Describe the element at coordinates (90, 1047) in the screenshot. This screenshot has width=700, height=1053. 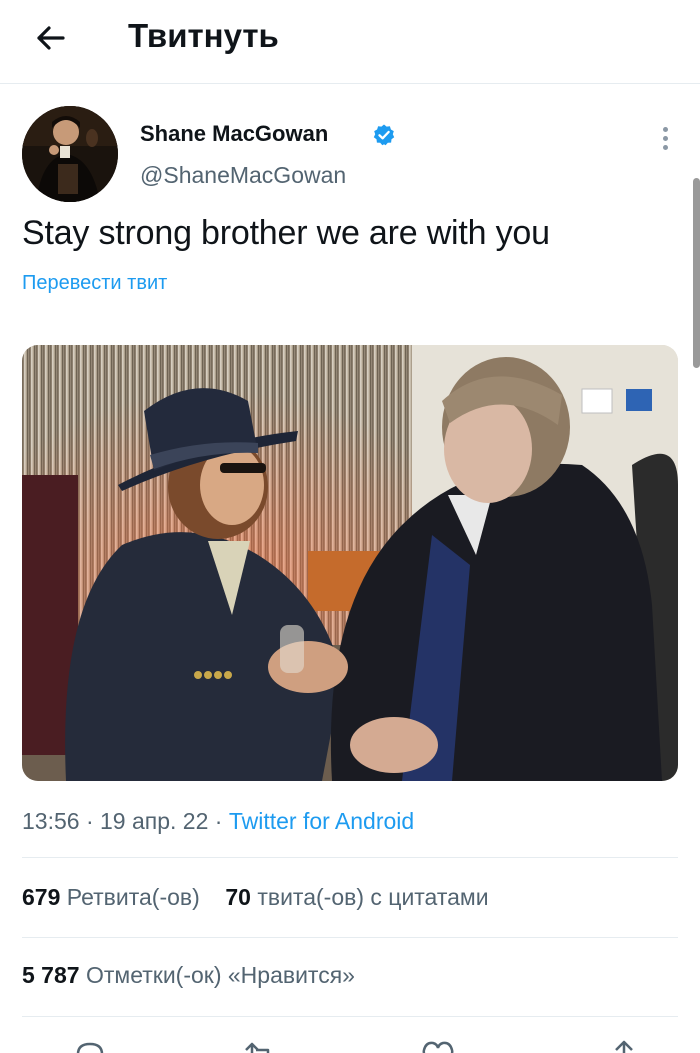
I see `reply-icon` at that location.